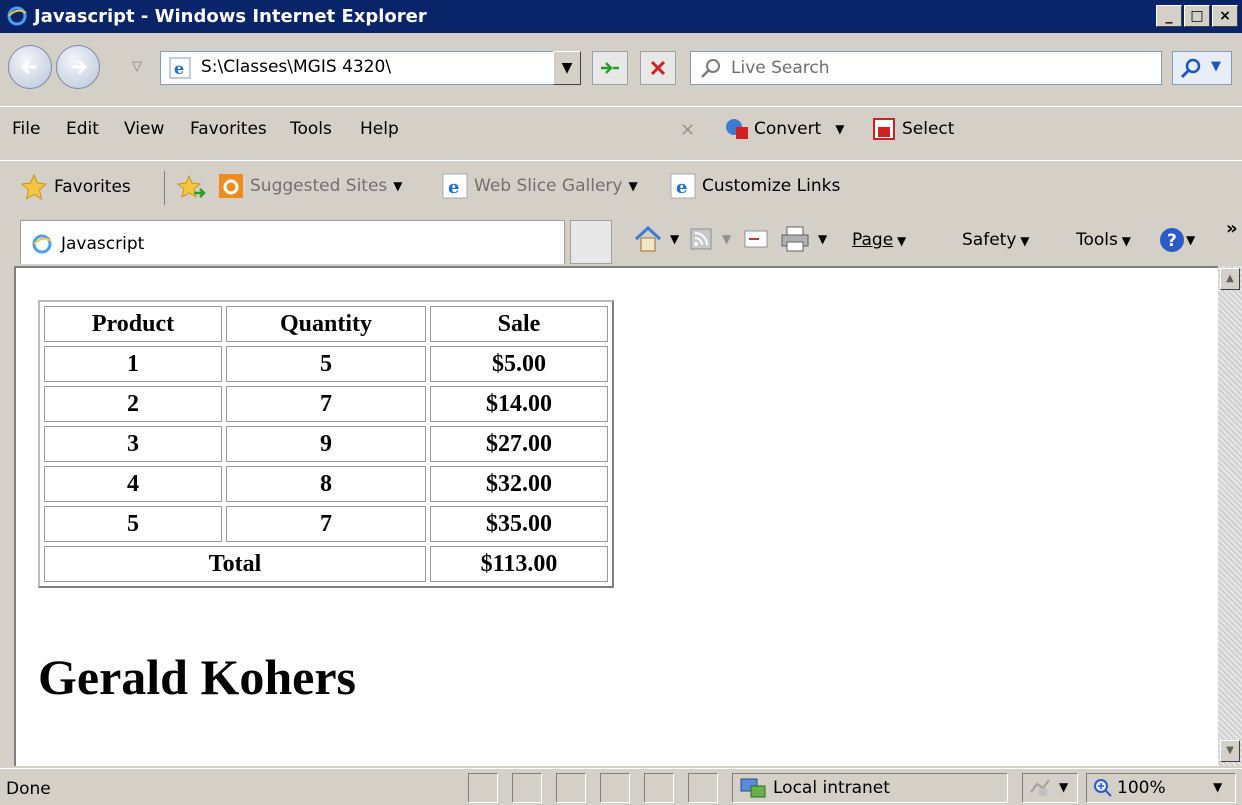 The height and width of the screenshot is (805, 1242). I want to click on total-label: Total, so click(235, 564).